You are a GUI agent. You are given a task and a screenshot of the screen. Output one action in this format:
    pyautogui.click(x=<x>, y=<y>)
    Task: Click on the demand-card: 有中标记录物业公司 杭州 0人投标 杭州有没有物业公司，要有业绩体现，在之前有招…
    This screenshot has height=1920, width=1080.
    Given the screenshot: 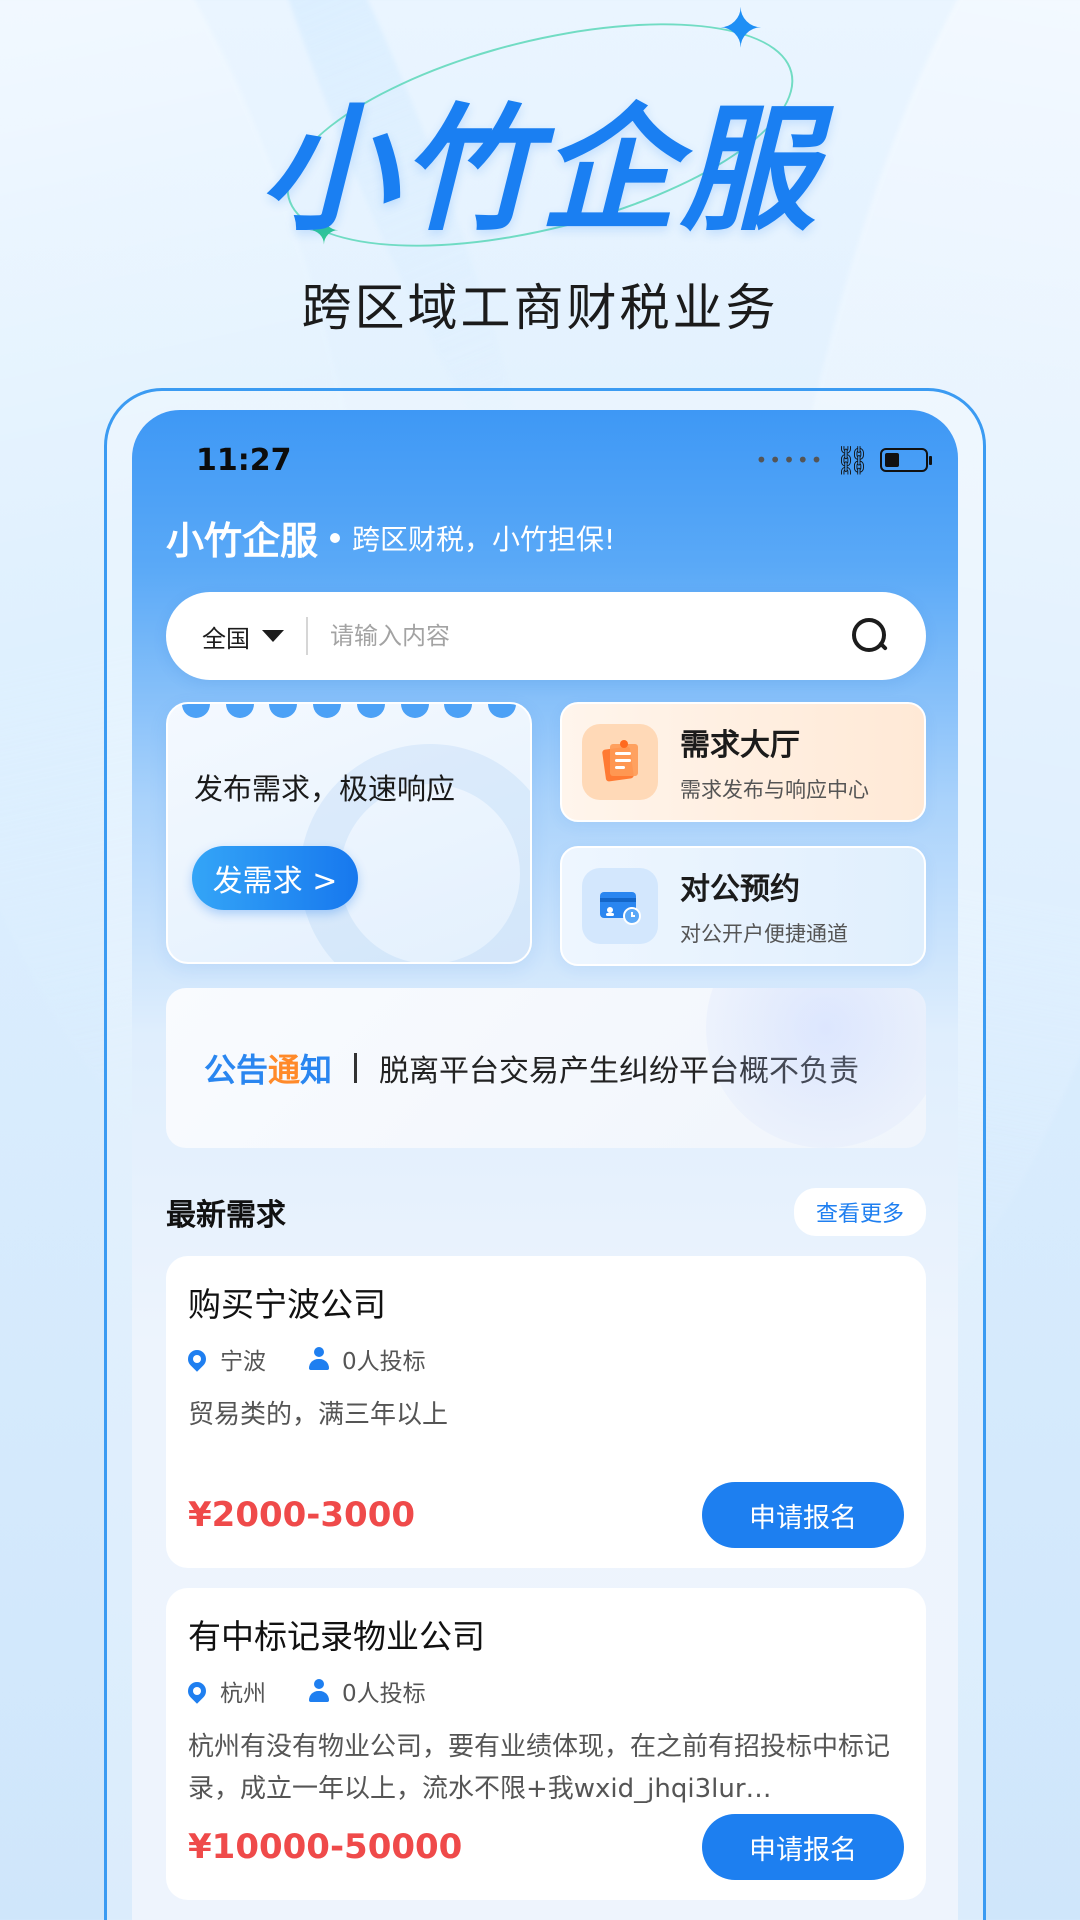 What is the action you would take?
    pyautogui.click(x=546, y=1744)
    